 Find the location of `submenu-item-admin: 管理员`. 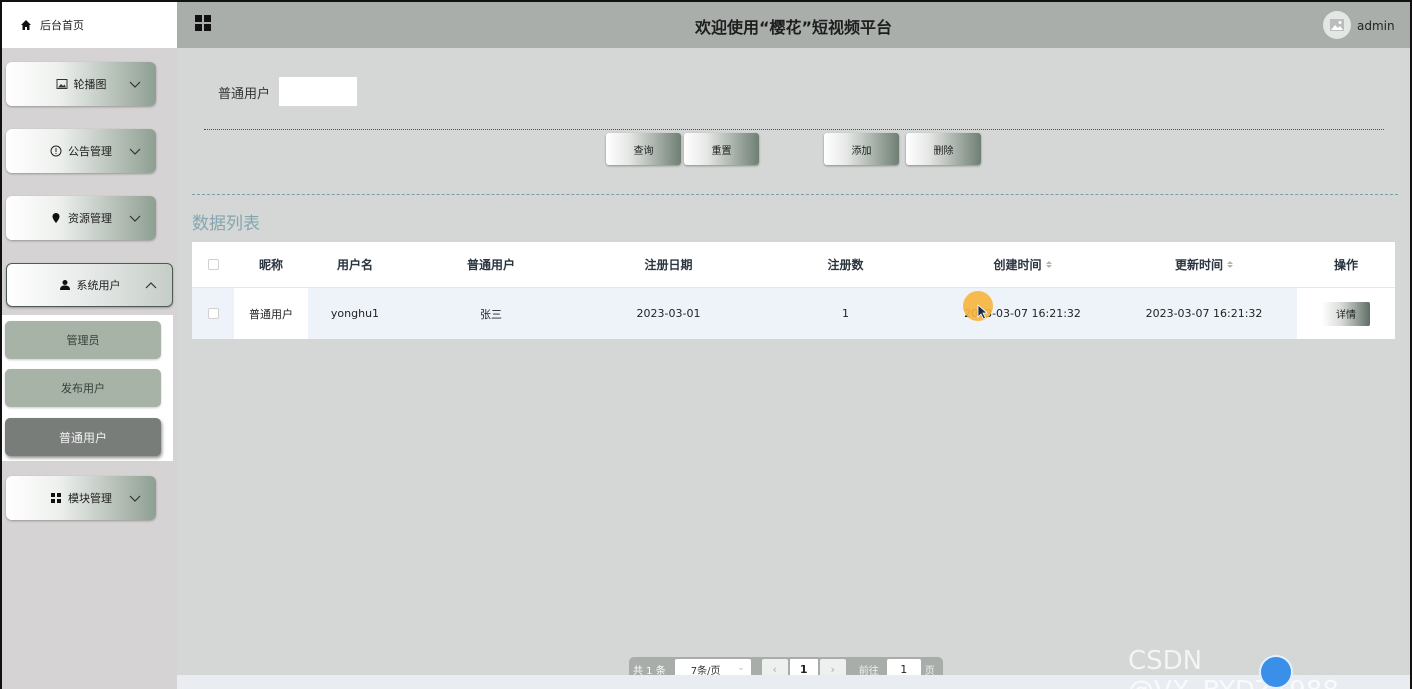

submenu-item-admin: 管理员 is located at coordinates (83, 340).